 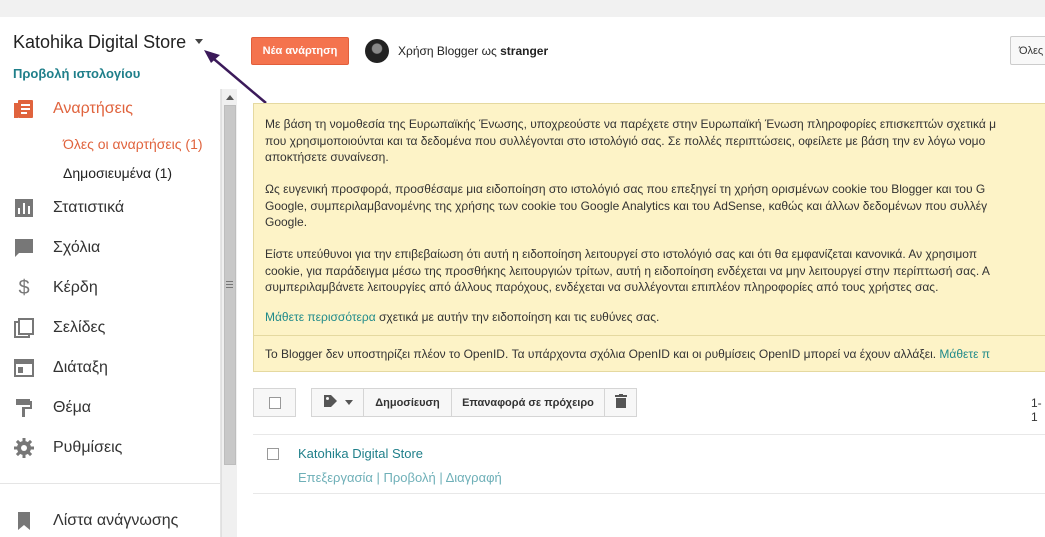 I want to click on user-line: Χρήση Blogger ως stranger, so click(x=473, y=51).